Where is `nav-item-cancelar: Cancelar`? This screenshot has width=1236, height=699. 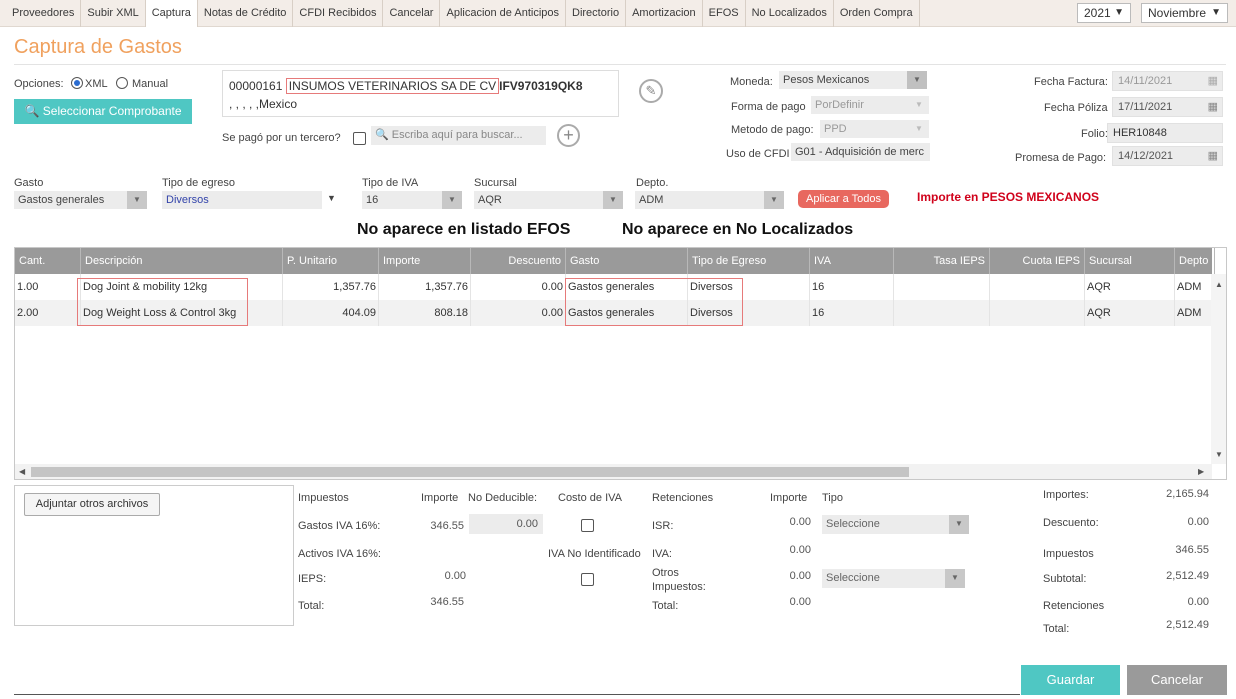 nav-item-cancelar: Cancelar is located at coordinates (412, 13).